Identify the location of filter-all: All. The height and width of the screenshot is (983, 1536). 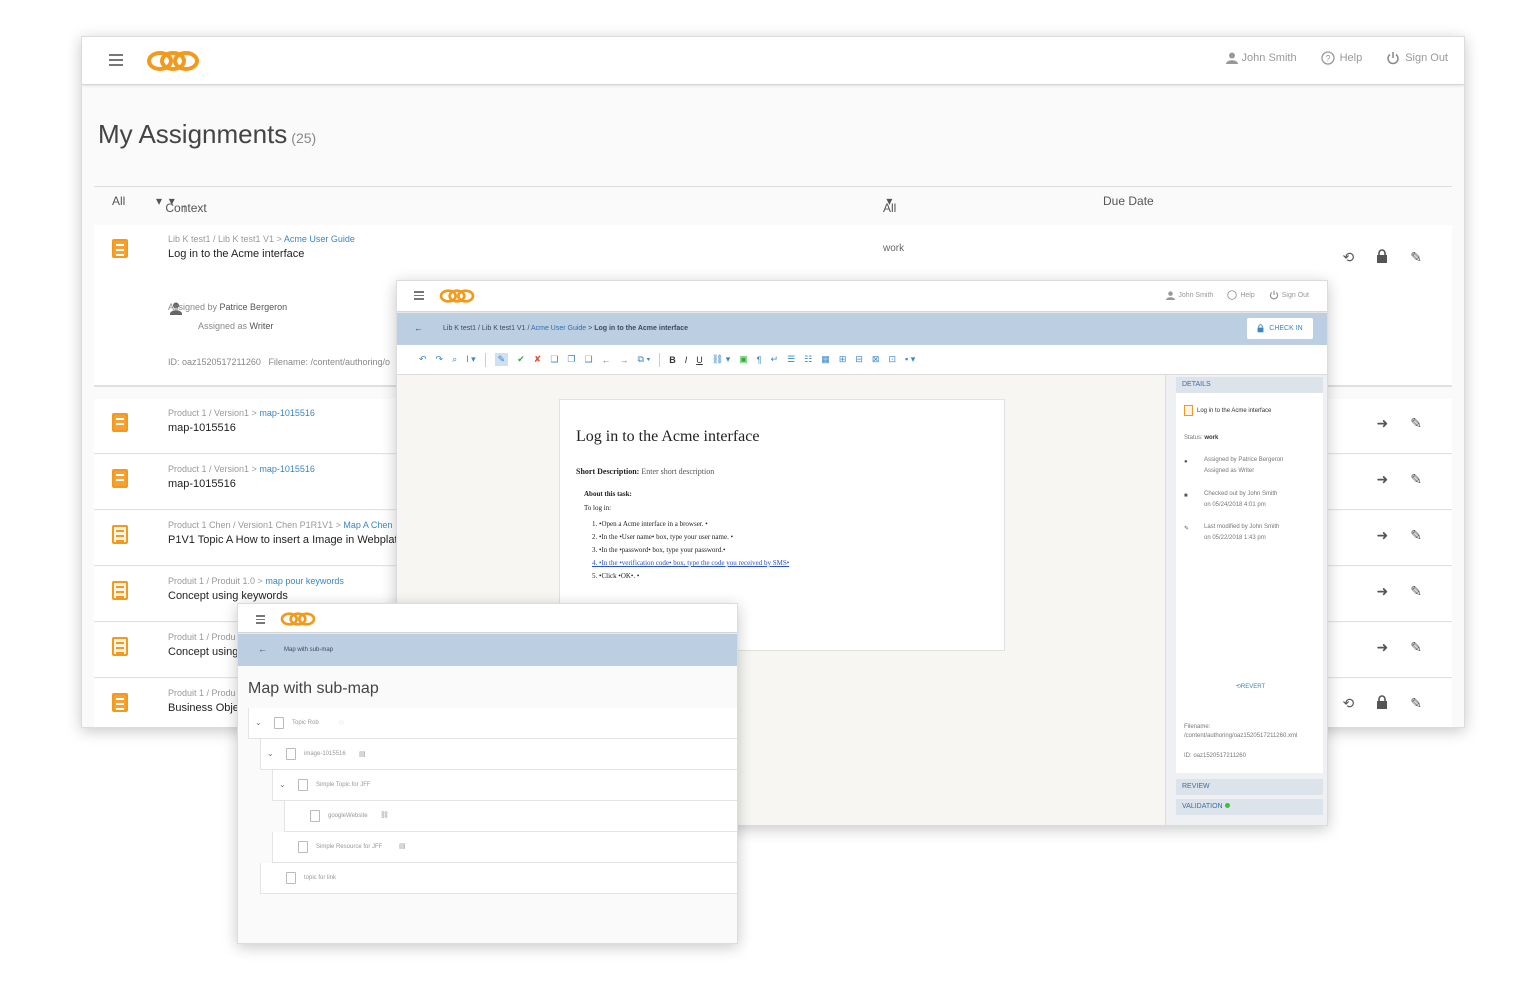
(118, 201).